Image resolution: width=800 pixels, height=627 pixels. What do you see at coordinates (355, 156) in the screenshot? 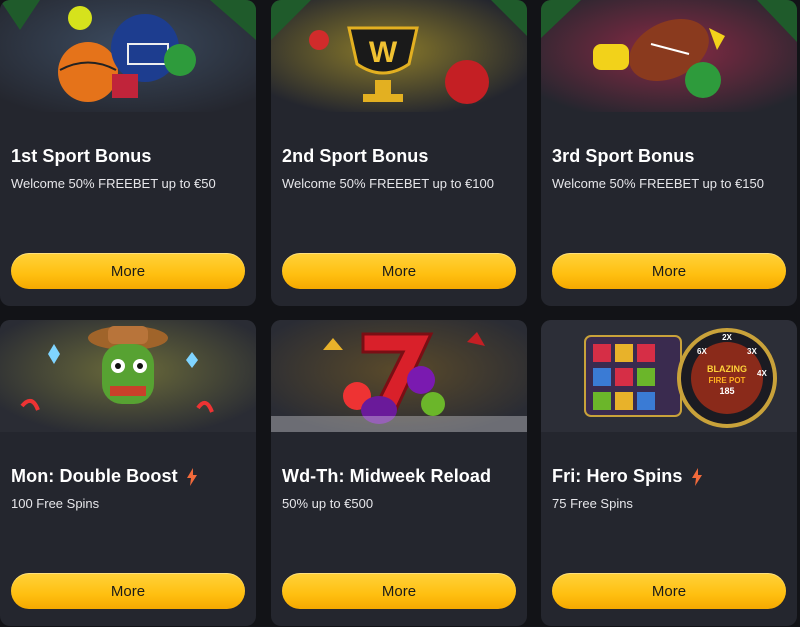
I see `card-title: 2nd Sport Bonus` at bounding box center [355, 156].